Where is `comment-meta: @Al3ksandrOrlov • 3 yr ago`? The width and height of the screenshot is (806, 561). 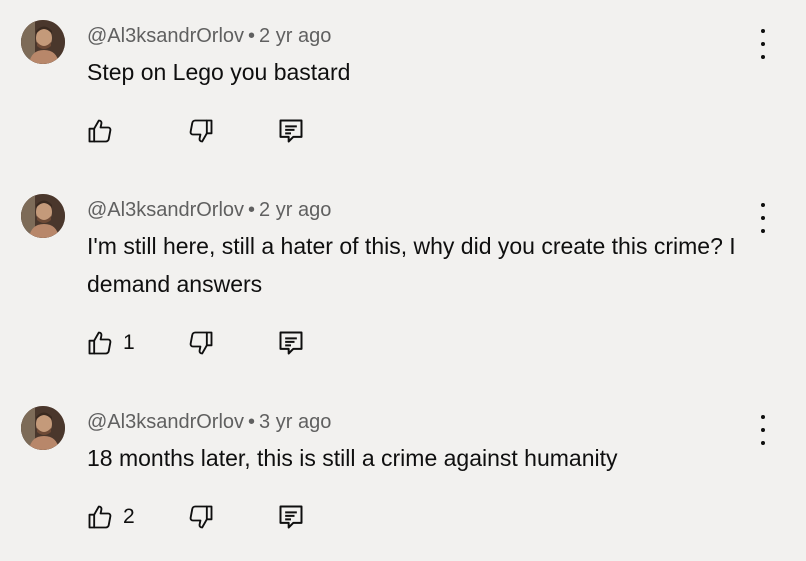 comment-meta: @Al3ksandrOrlov • 3 yr ago is located at coordinates (209, 422).